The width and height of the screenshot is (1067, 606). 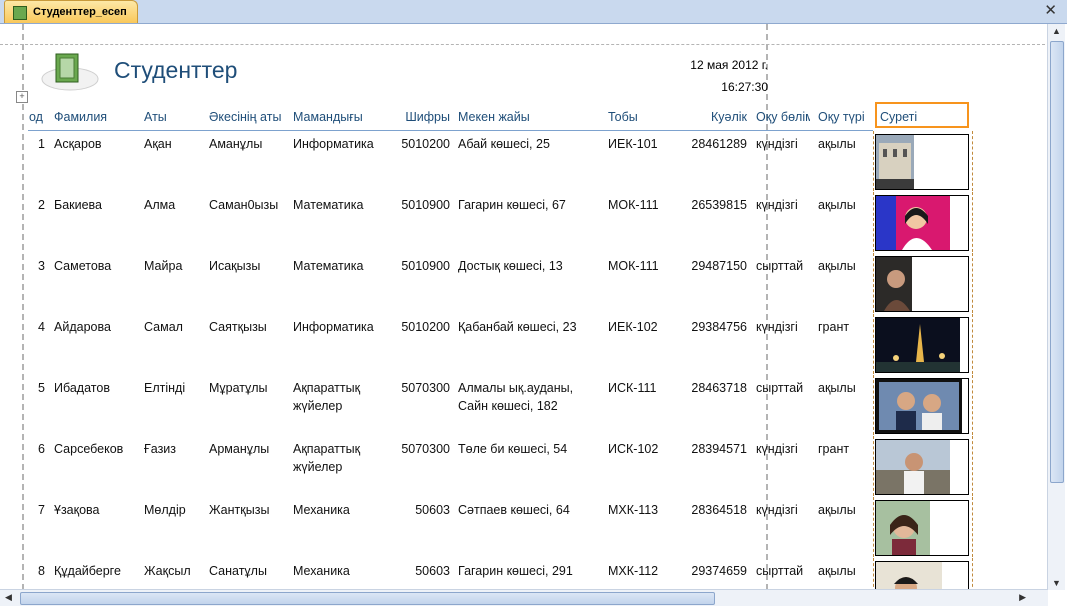 What do you see at coordinates (422, 336) in the screenshot?
I see `cell-cipher: 5010200` at bounding box center [422, 336].